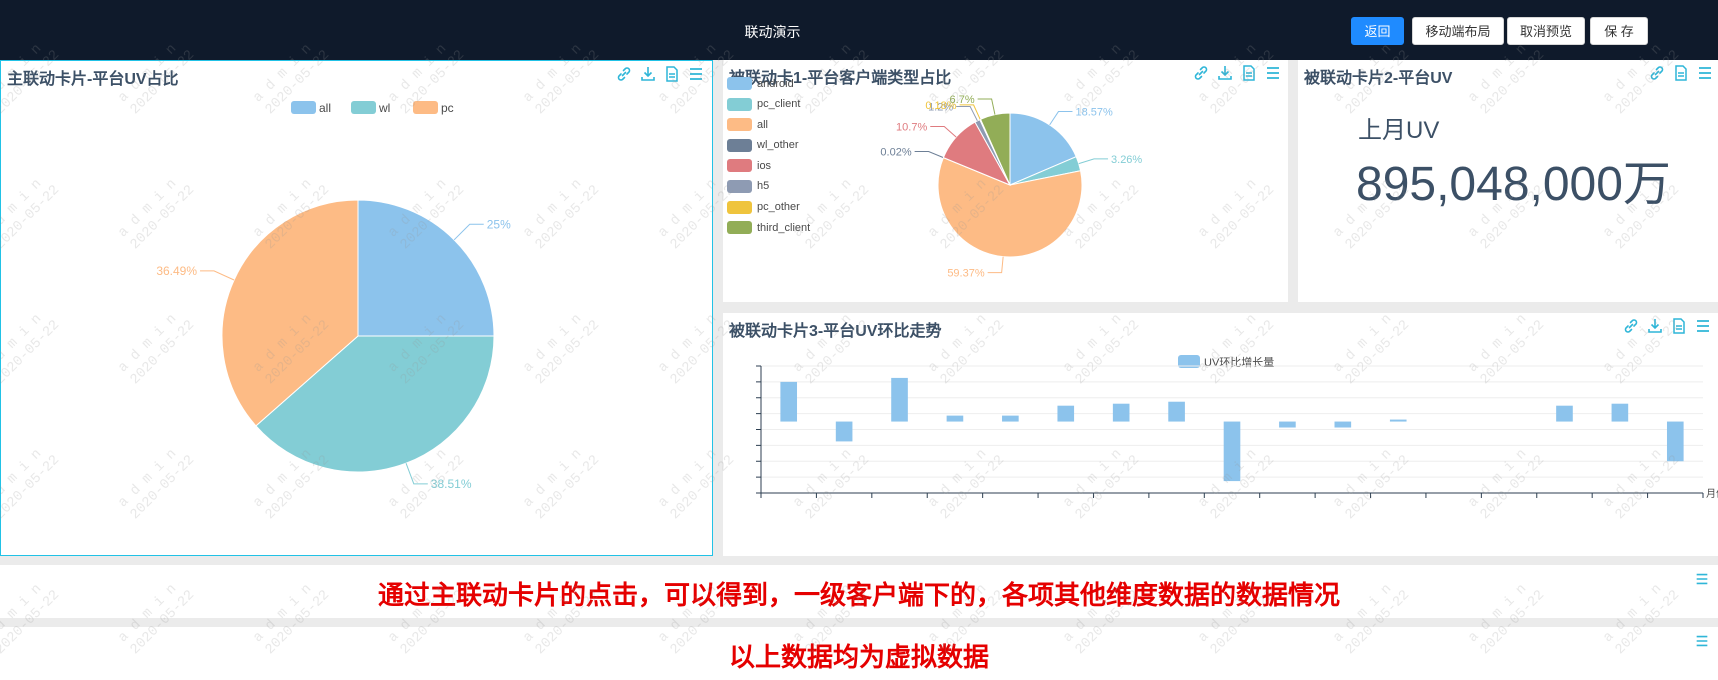  Describe the element at coordinates (384, 108) in the screenshot. I see `legend-label-wl: wl` at that location.